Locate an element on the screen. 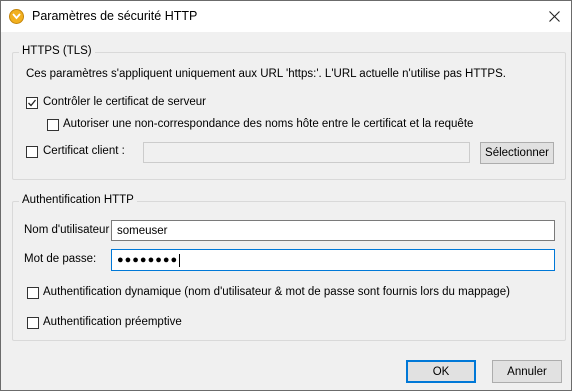 The height and width of the screenshot is (391, 572). cancel-button: Annuler is located at coordinates (527, 371).